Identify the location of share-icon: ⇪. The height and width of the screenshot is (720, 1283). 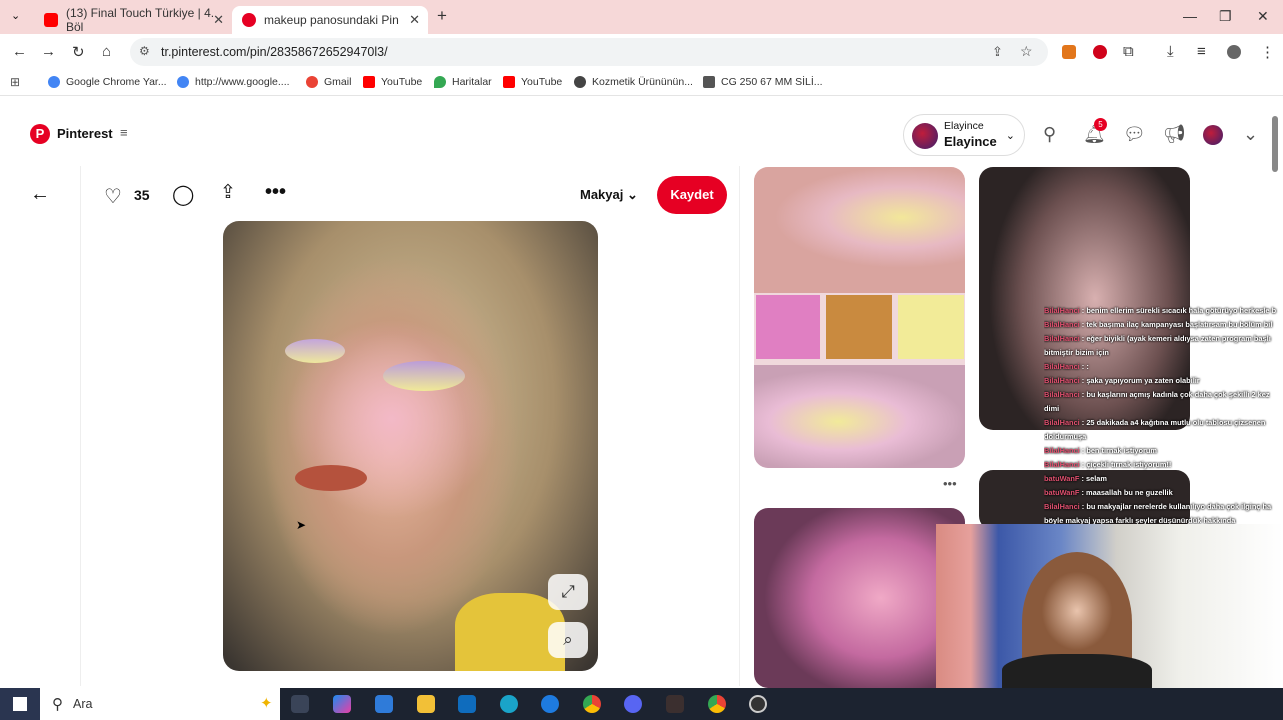
(228, 192).